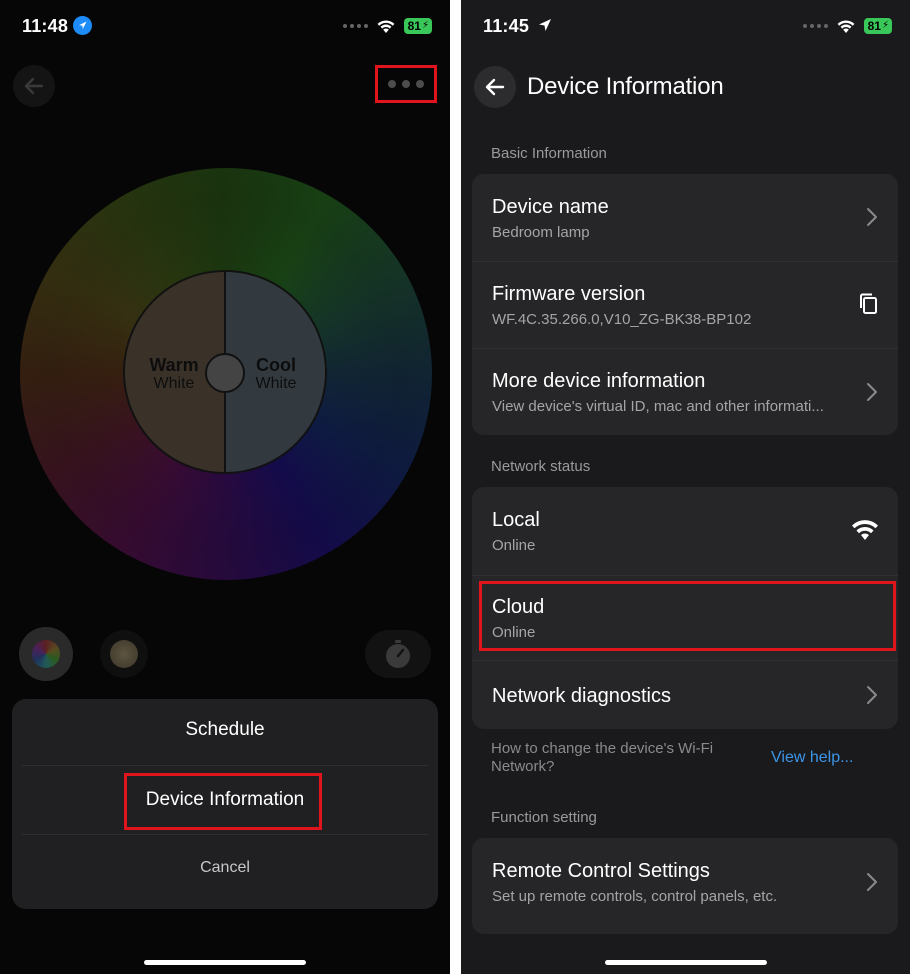 The height and width of the screenshot is (974, 910). What do you see at coordinates (550, 207) in the screenshot?
I see `row-title: Device name` at bounding box center [550, 207].